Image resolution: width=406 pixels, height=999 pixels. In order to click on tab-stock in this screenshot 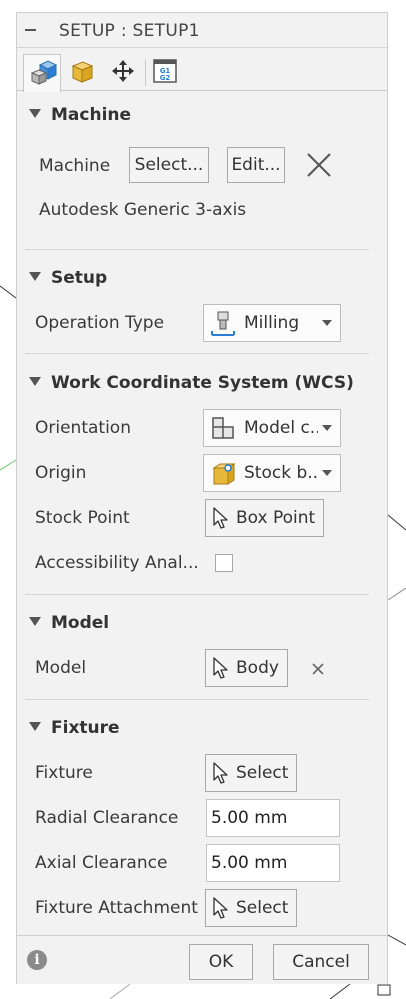, I will do `click(82, 72)`.